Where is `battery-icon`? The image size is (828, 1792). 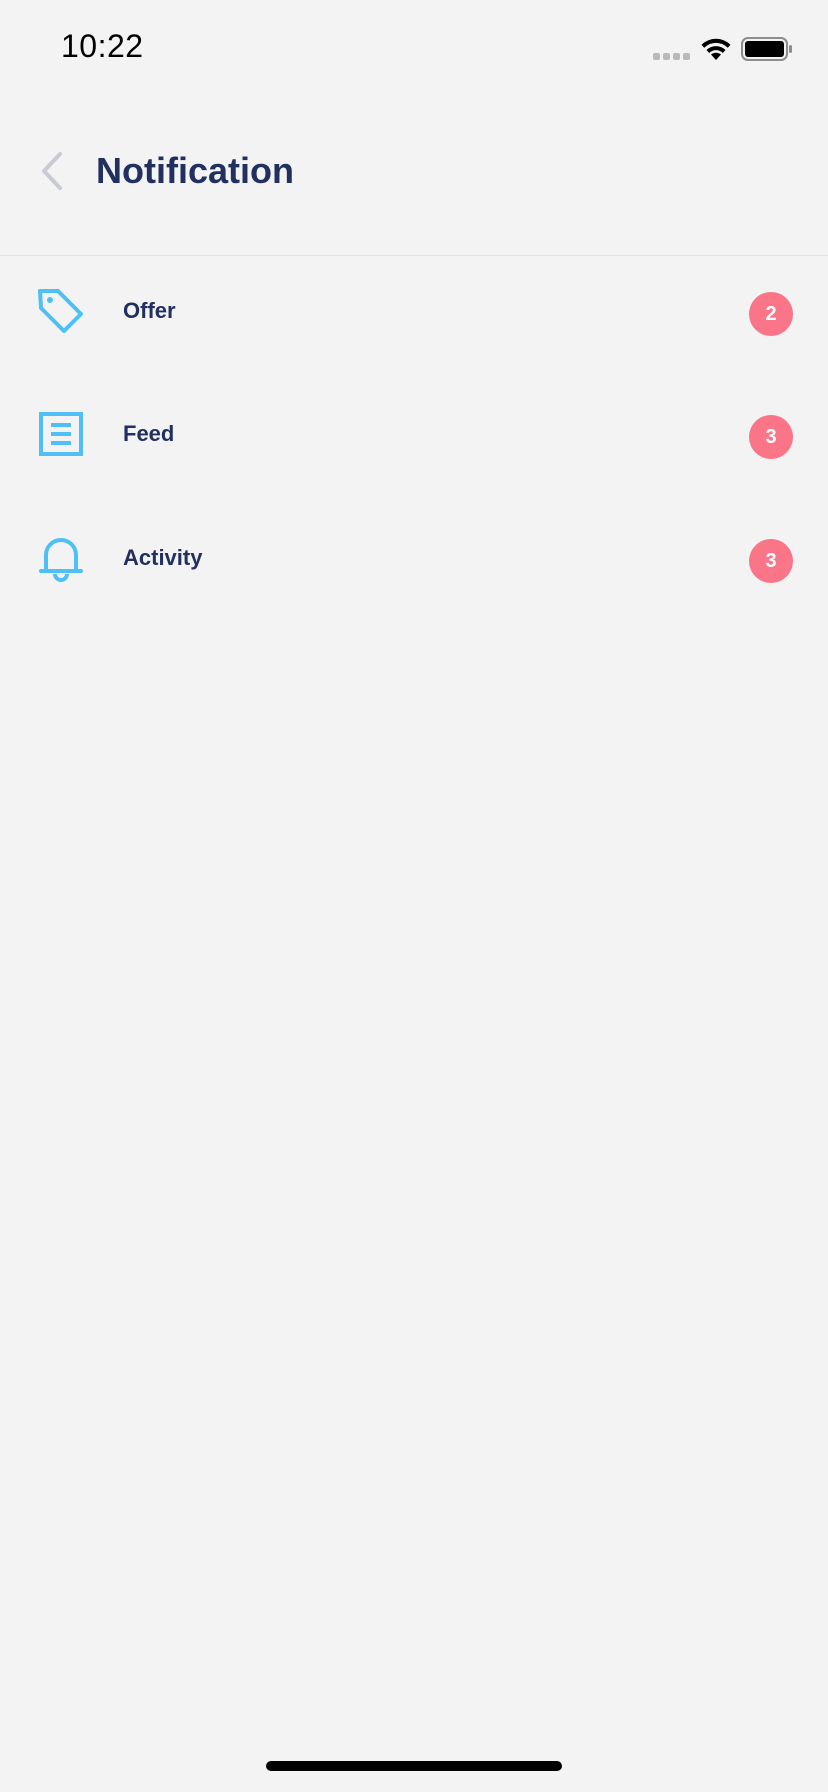
battery-icon is located at coordinates (766, 49).